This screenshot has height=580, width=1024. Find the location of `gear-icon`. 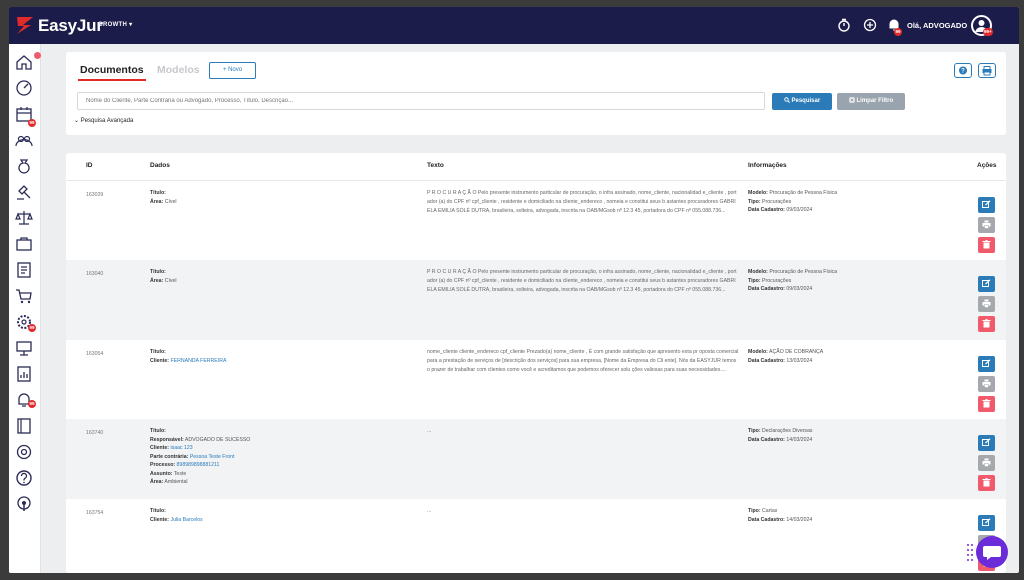

gear-icon is located at coordinates (24, 452).